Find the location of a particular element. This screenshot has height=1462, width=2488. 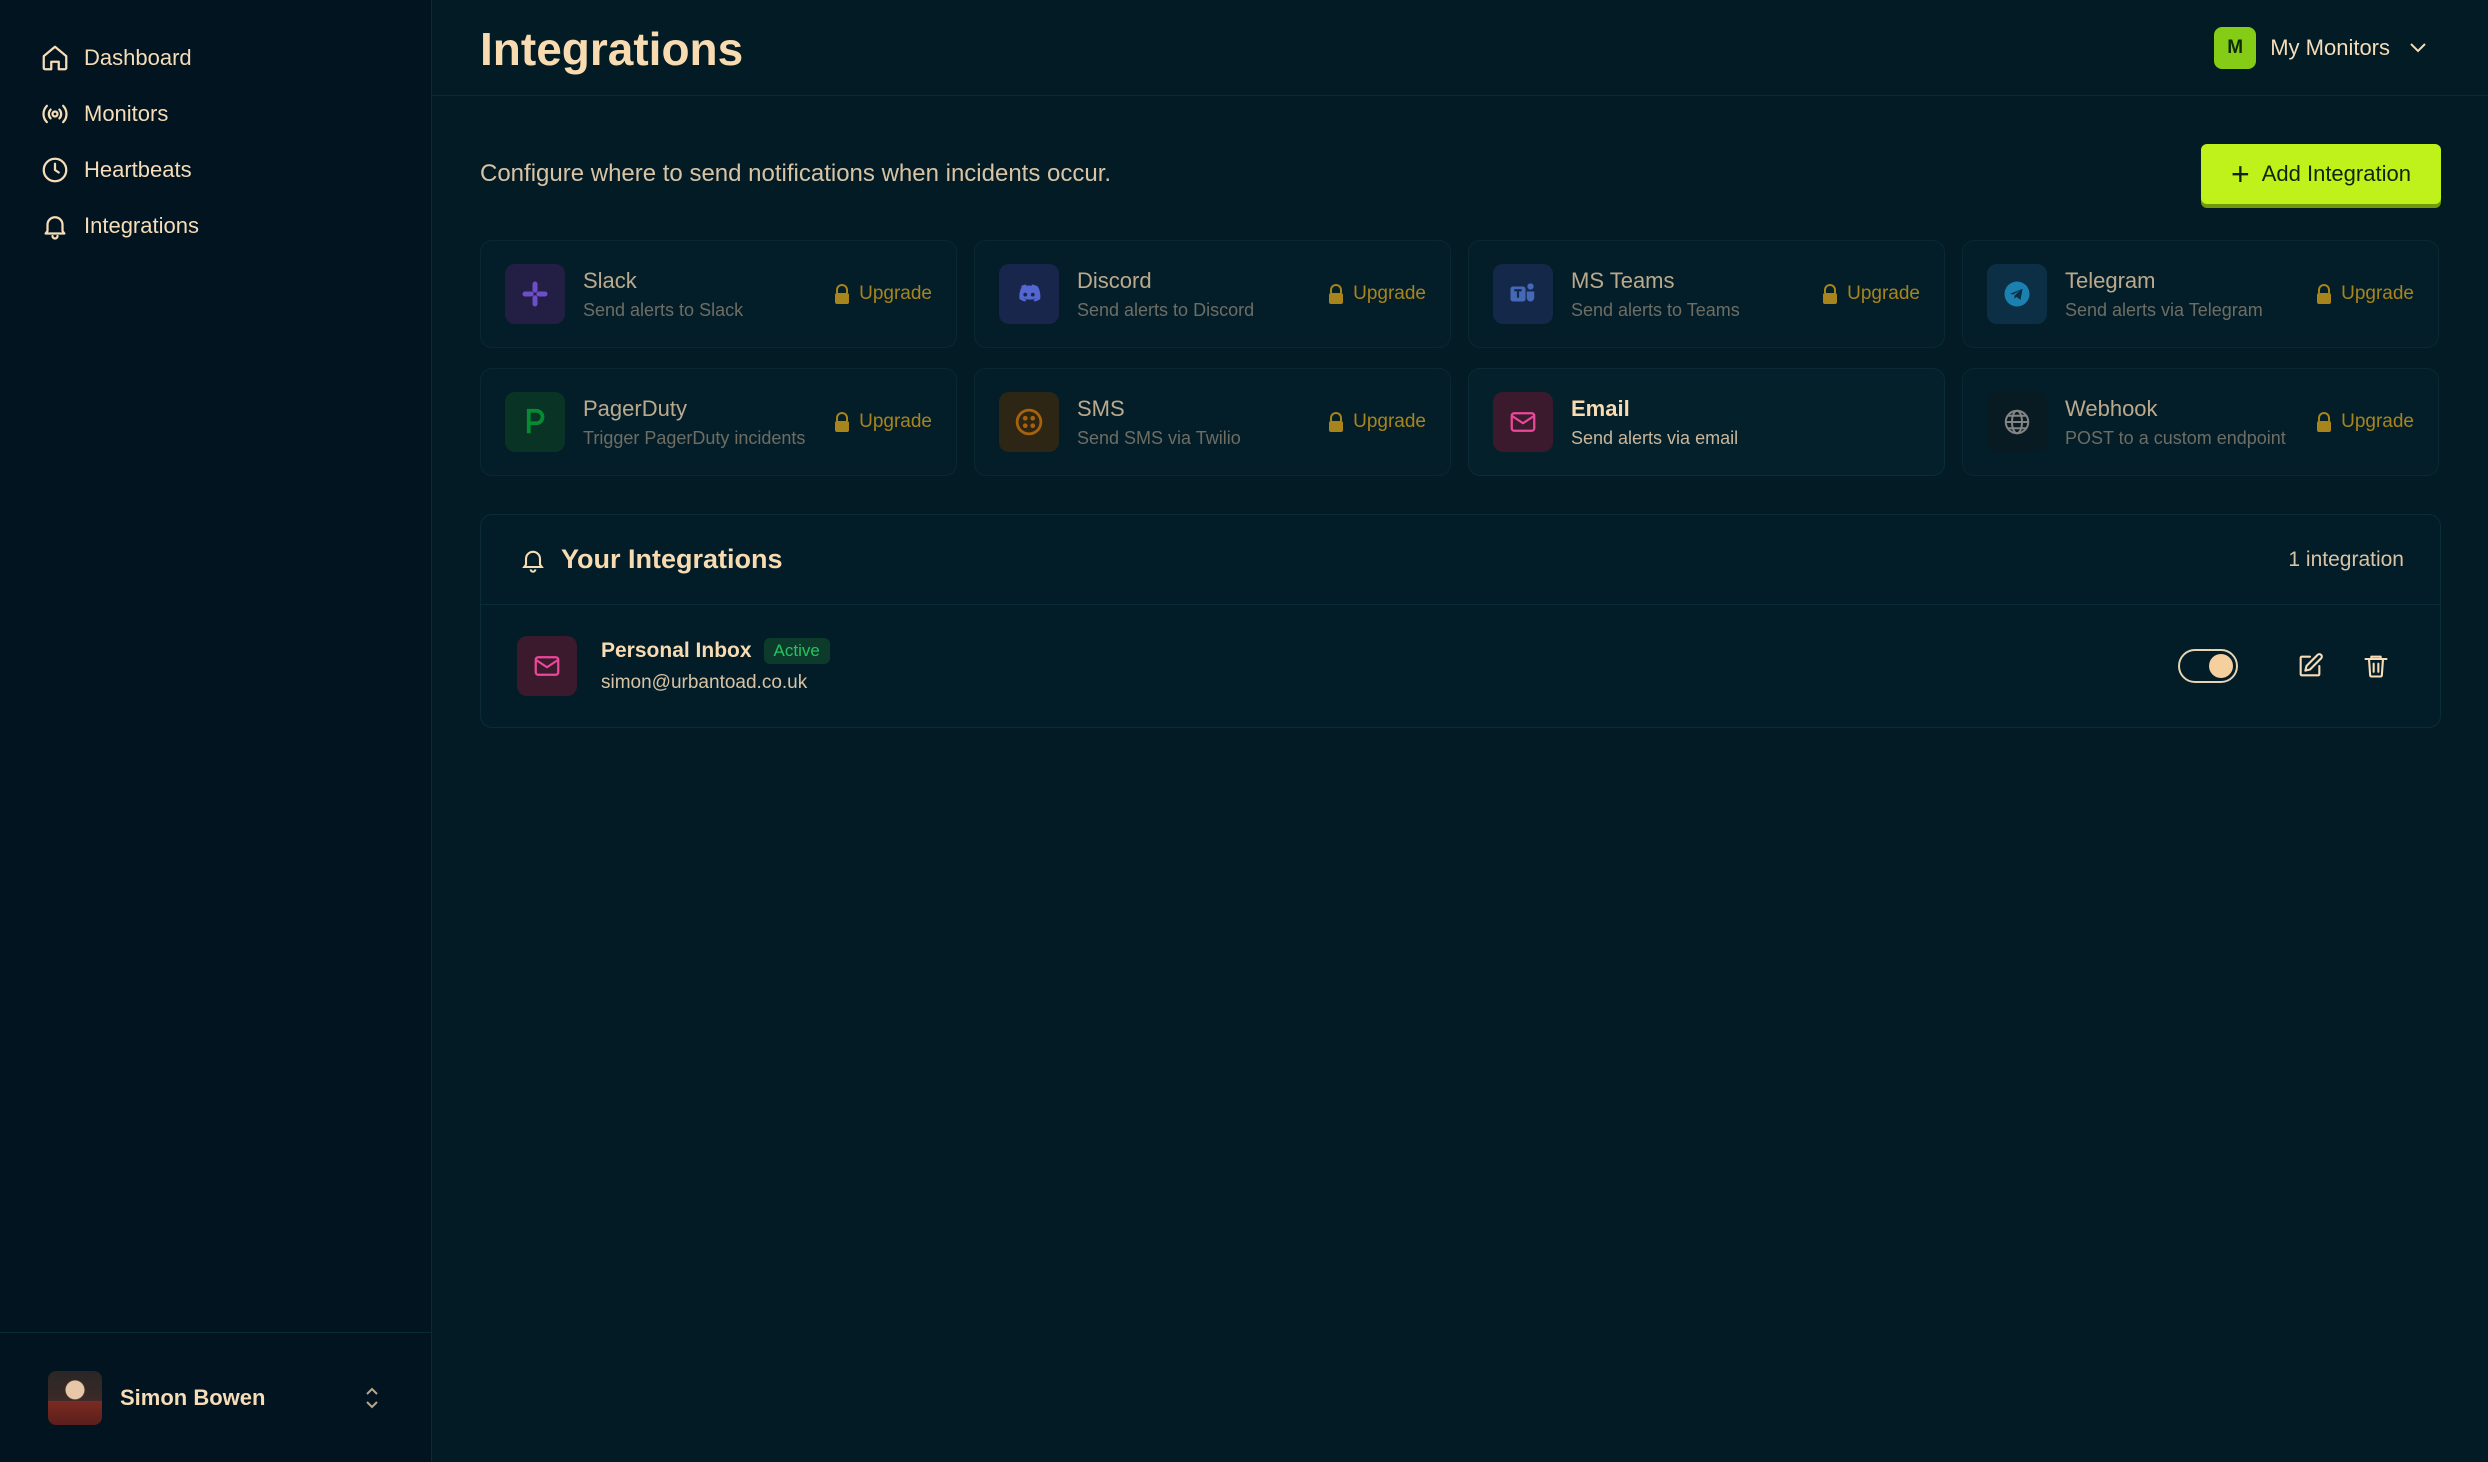

card-desc: Send alerts to Discord is located at coordinates (1166, 309).